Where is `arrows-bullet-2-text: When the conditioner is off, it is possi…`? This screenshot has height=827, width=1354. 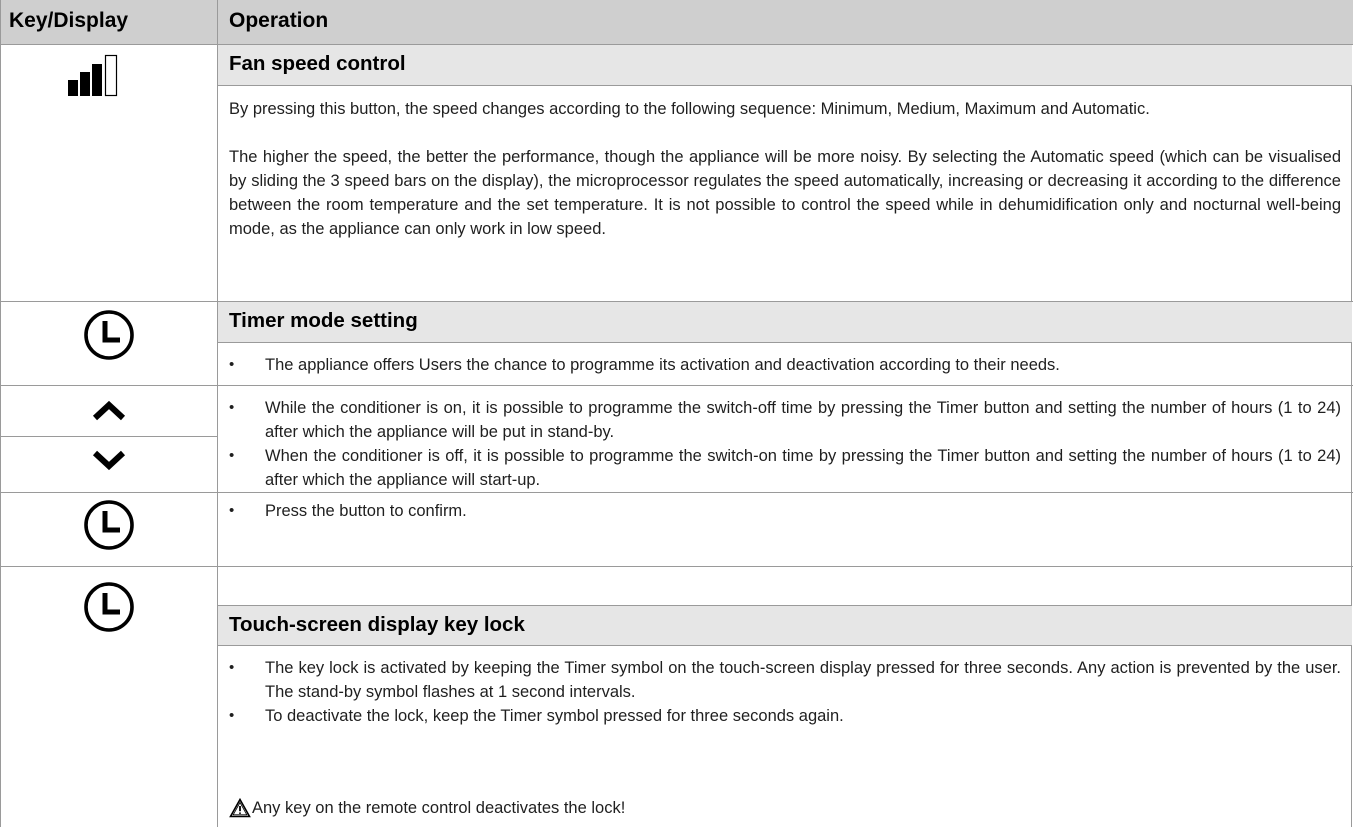 arrows-bullet-2-text: When the conditioner is off, it is possi… is located at coordinates (803, 468).